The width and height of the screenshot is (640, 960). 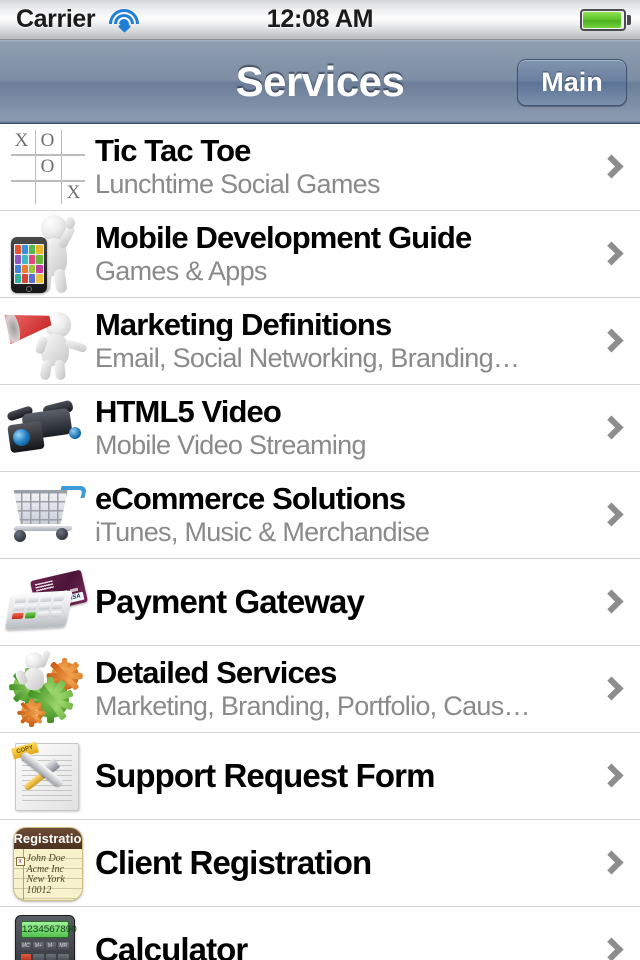 What do you see at coordinates (230, 445) in the screenshot?
I see `row-subtitle: Mobile Video Streaming` at bounding box center [230, 445].